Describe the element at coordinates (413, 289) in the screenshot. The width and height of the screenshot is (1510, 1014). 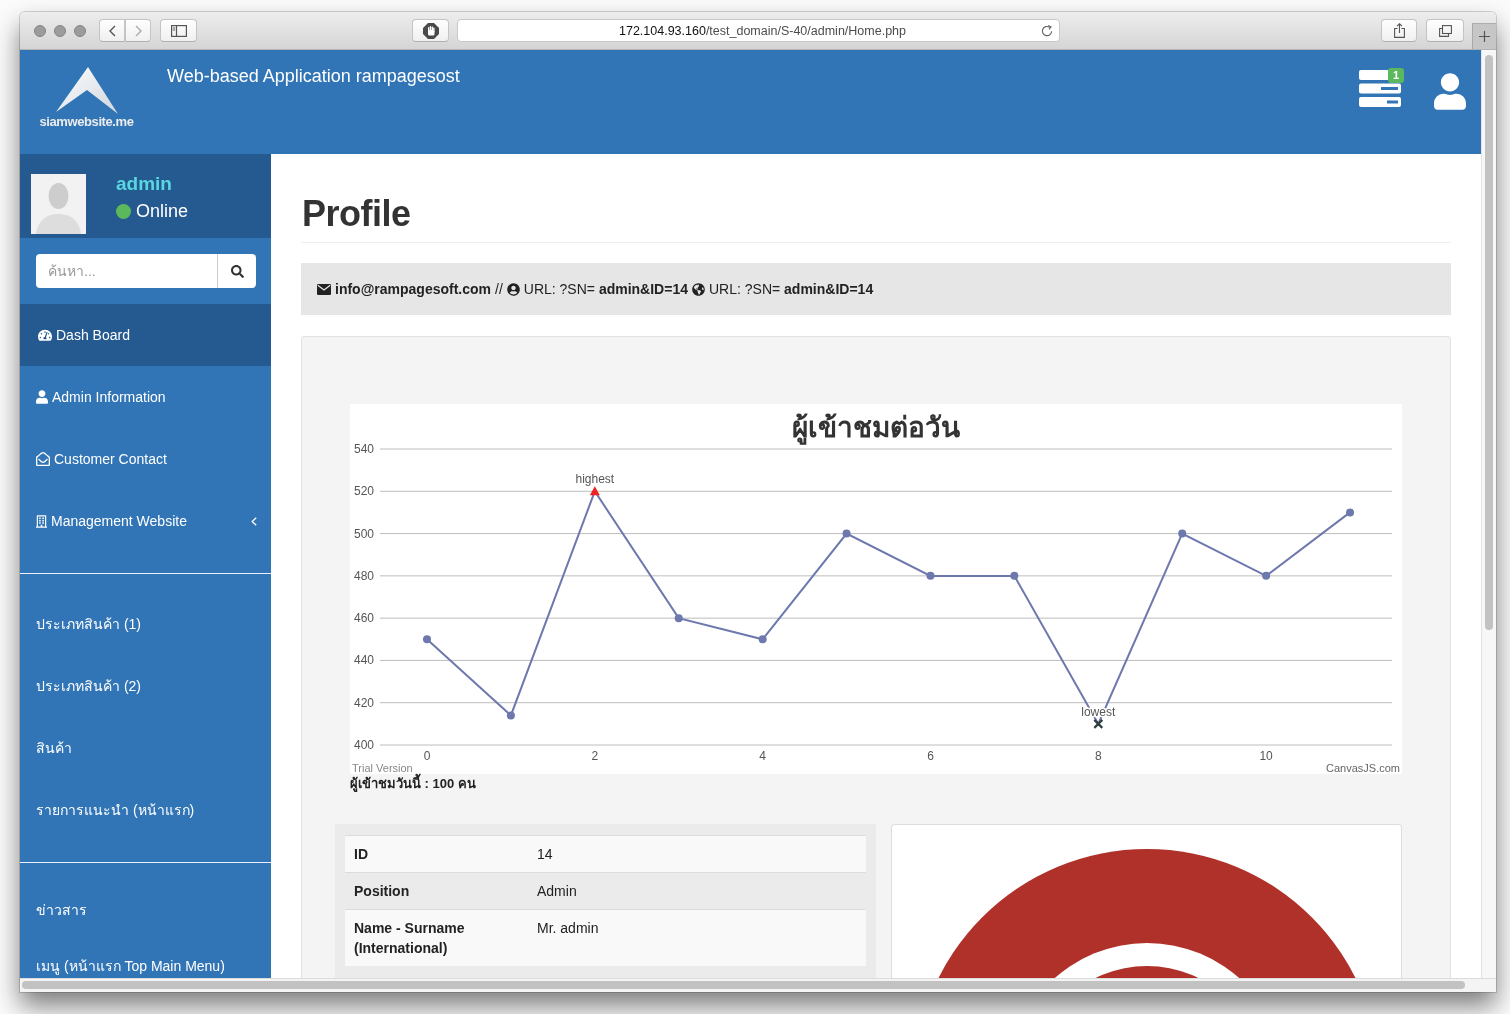
I see `email-text: info@rampagesoft.com` at that location.